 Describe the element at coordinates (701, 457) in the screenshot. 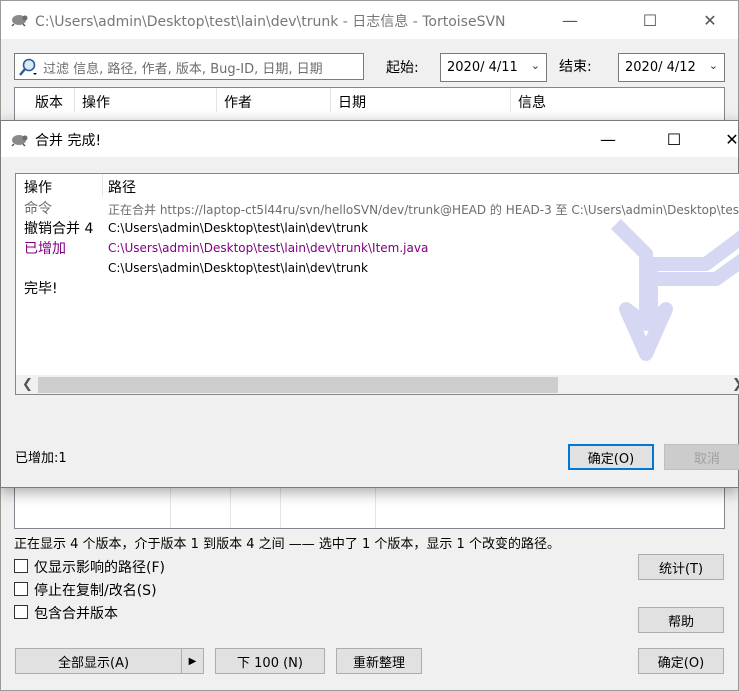

I see `merge-cancel-button: 取消` at that location.